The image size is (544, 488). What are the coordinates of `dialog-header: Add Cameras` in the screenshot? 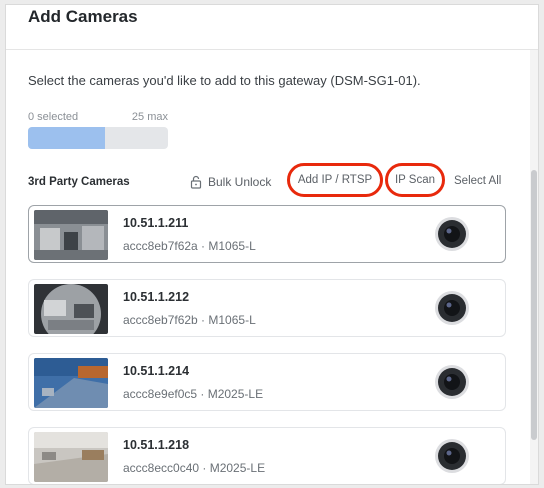 It's located at (272, 27).